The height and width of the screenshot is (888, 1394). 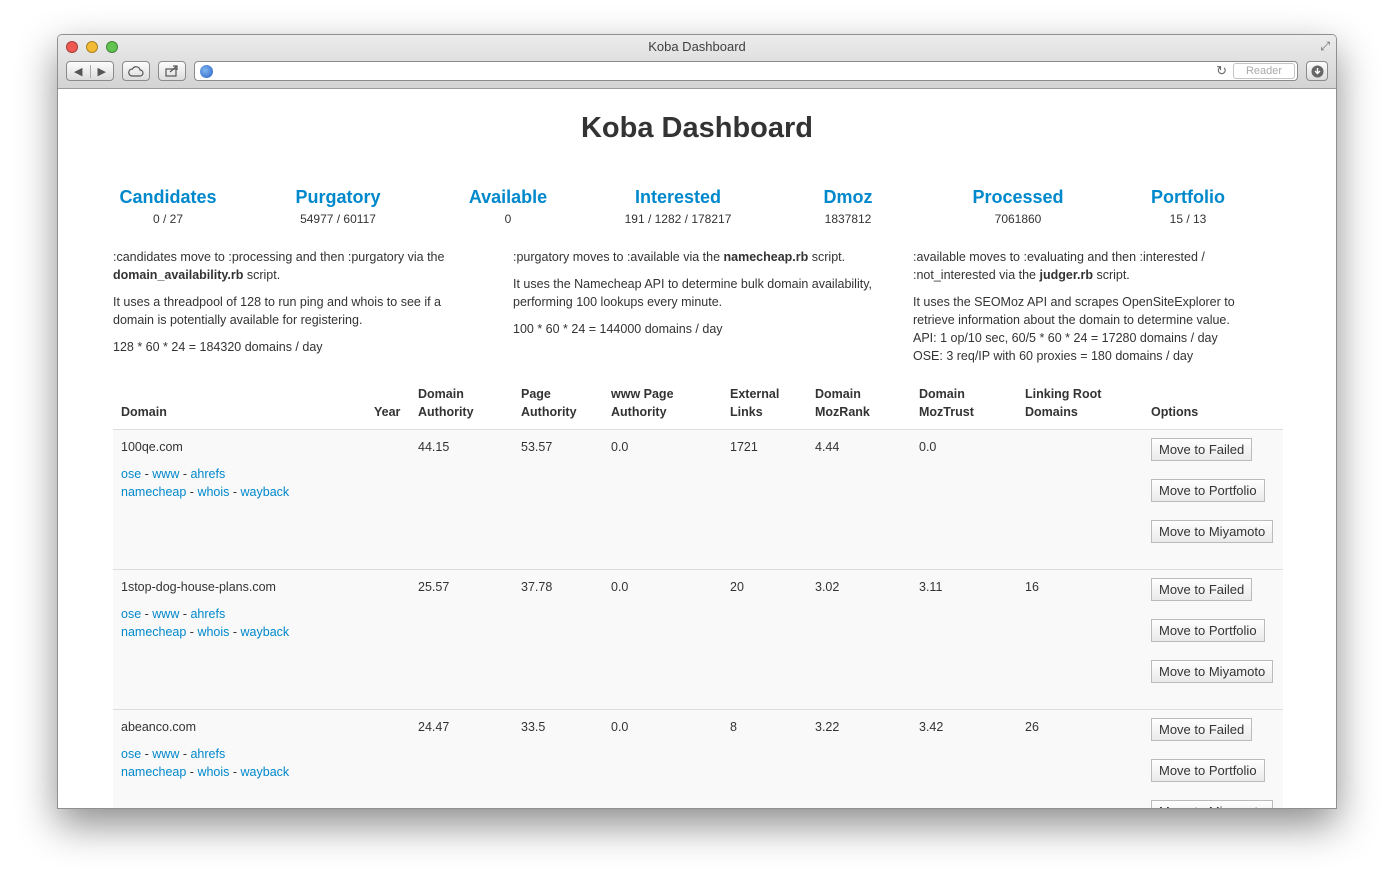 What do you see at coordinates (79, 71) in the screenshot?
I see `back-arrow-icon: ◀` at bounding box center [79, 71].